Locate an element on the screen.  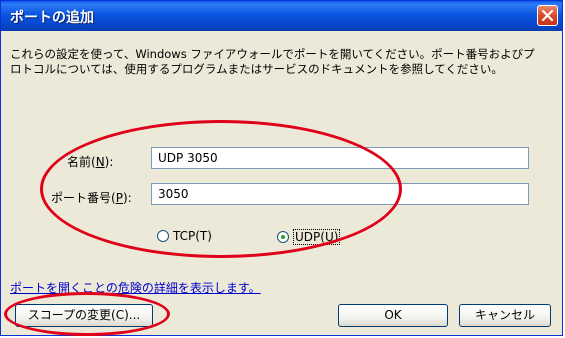
tcp-radio-indicator is located at coordinates (163, 236).